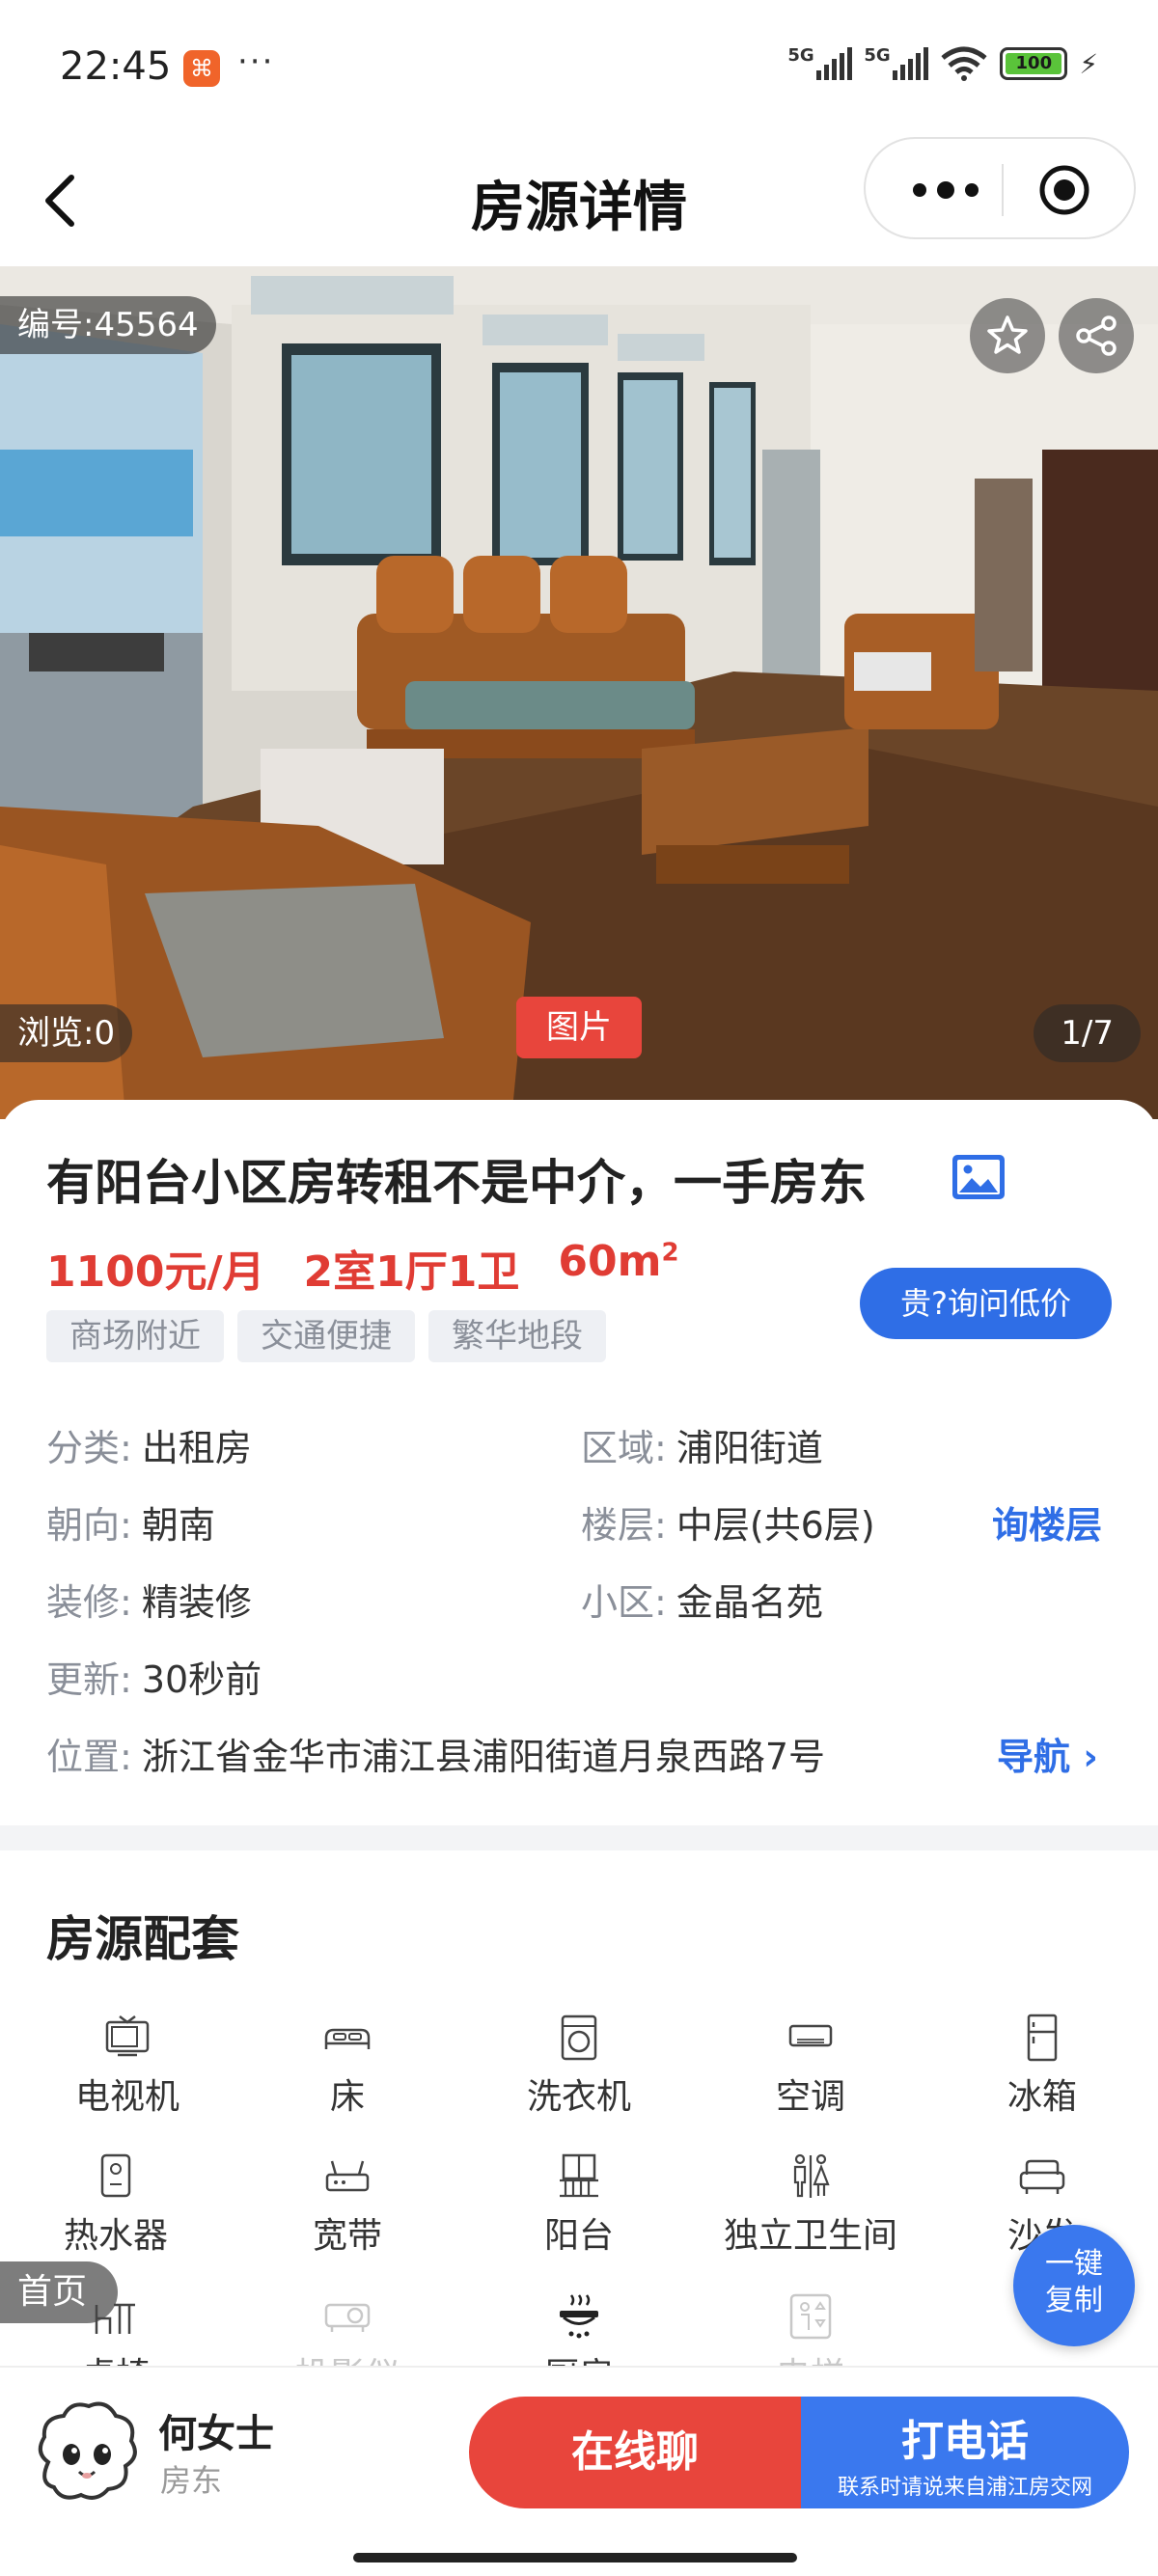 The image size is (1158, 2576). Describe the element at coordinates (579, 2175) in the screenshot. I see `balcony-icon` at that location.